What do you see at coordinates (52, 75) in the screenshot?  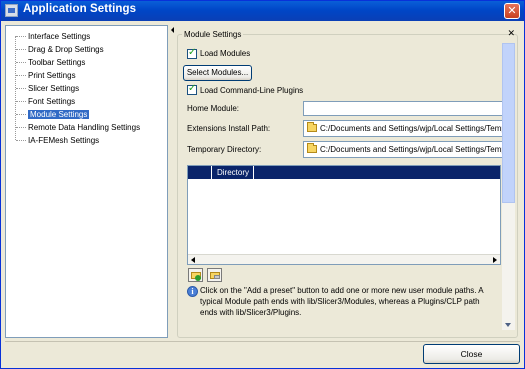 I see `tree-item-label: Print Settings` at bounding box center [52, 75].